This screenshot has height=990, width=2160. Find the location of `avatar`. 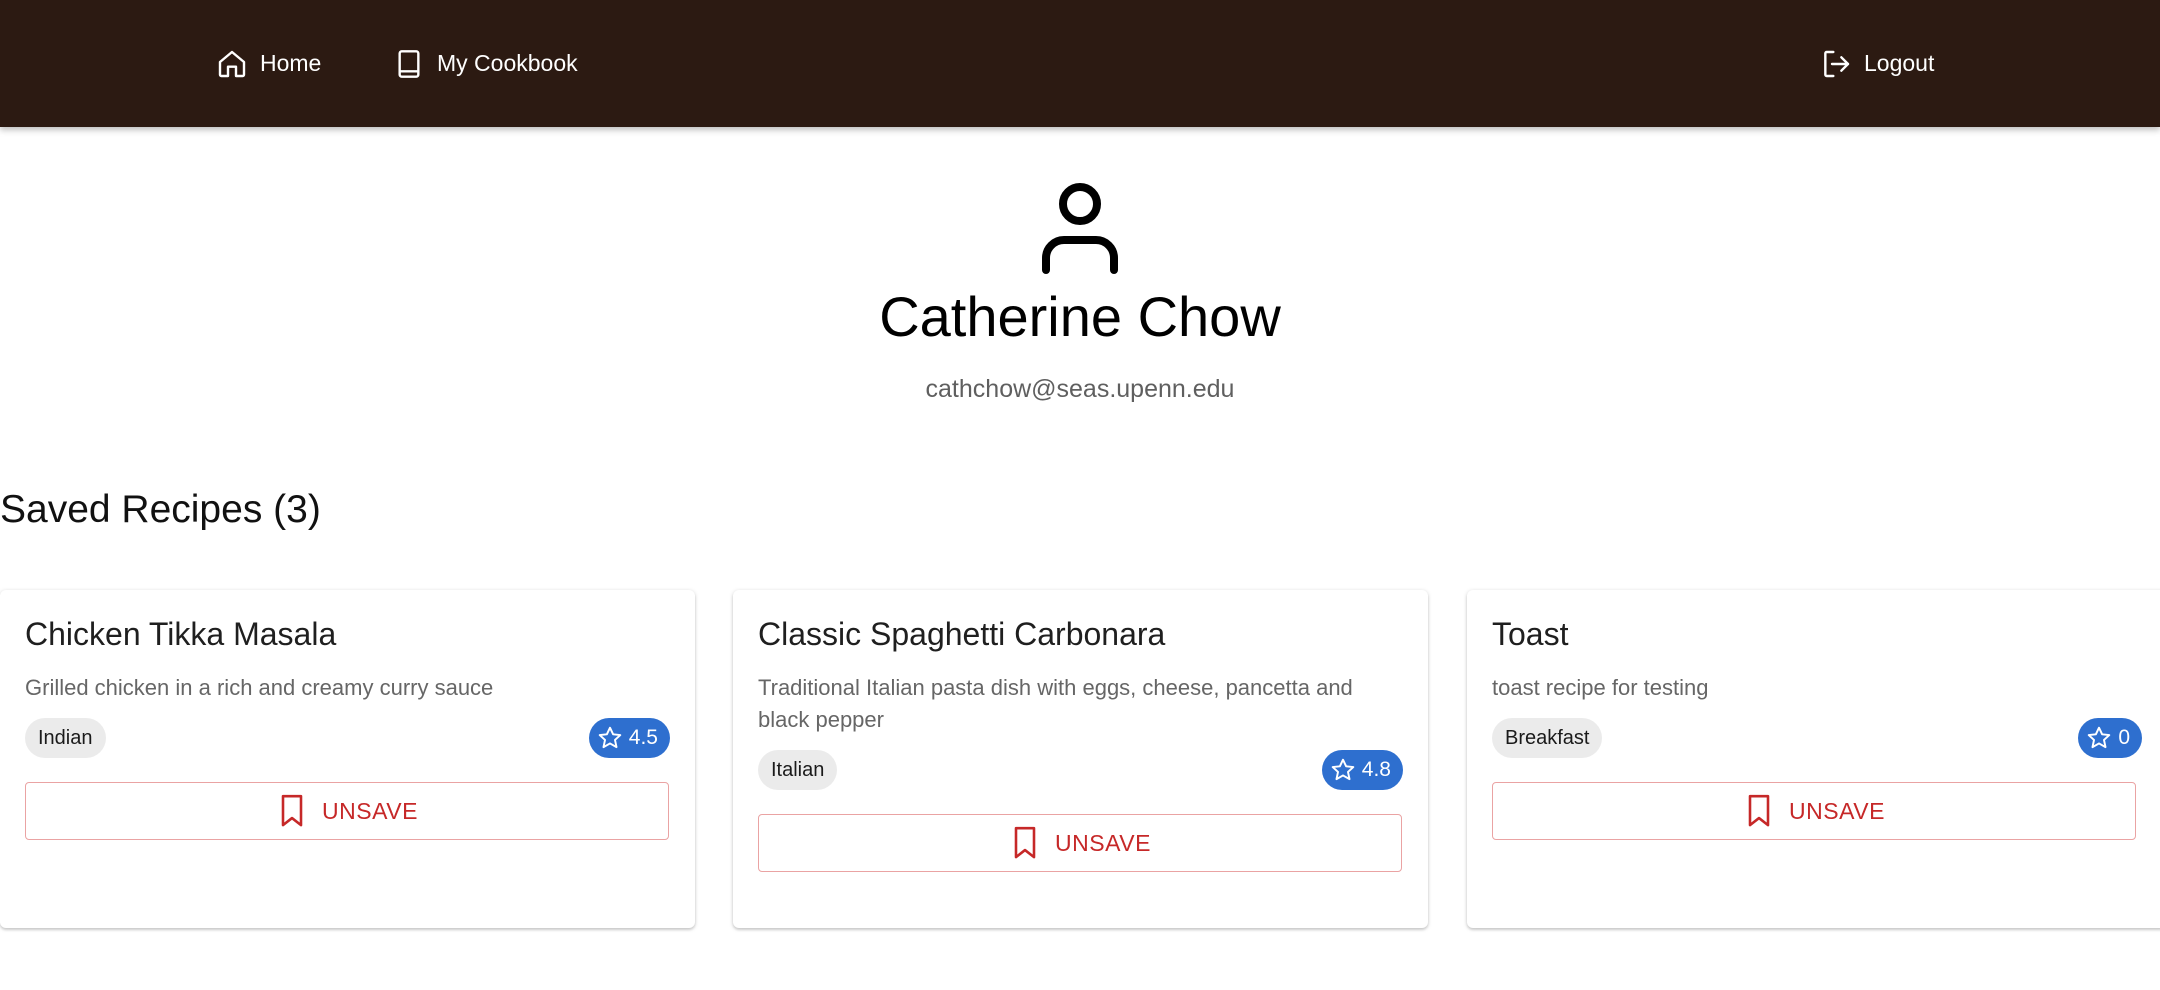

avatar is located at coordinates (1080, 228).